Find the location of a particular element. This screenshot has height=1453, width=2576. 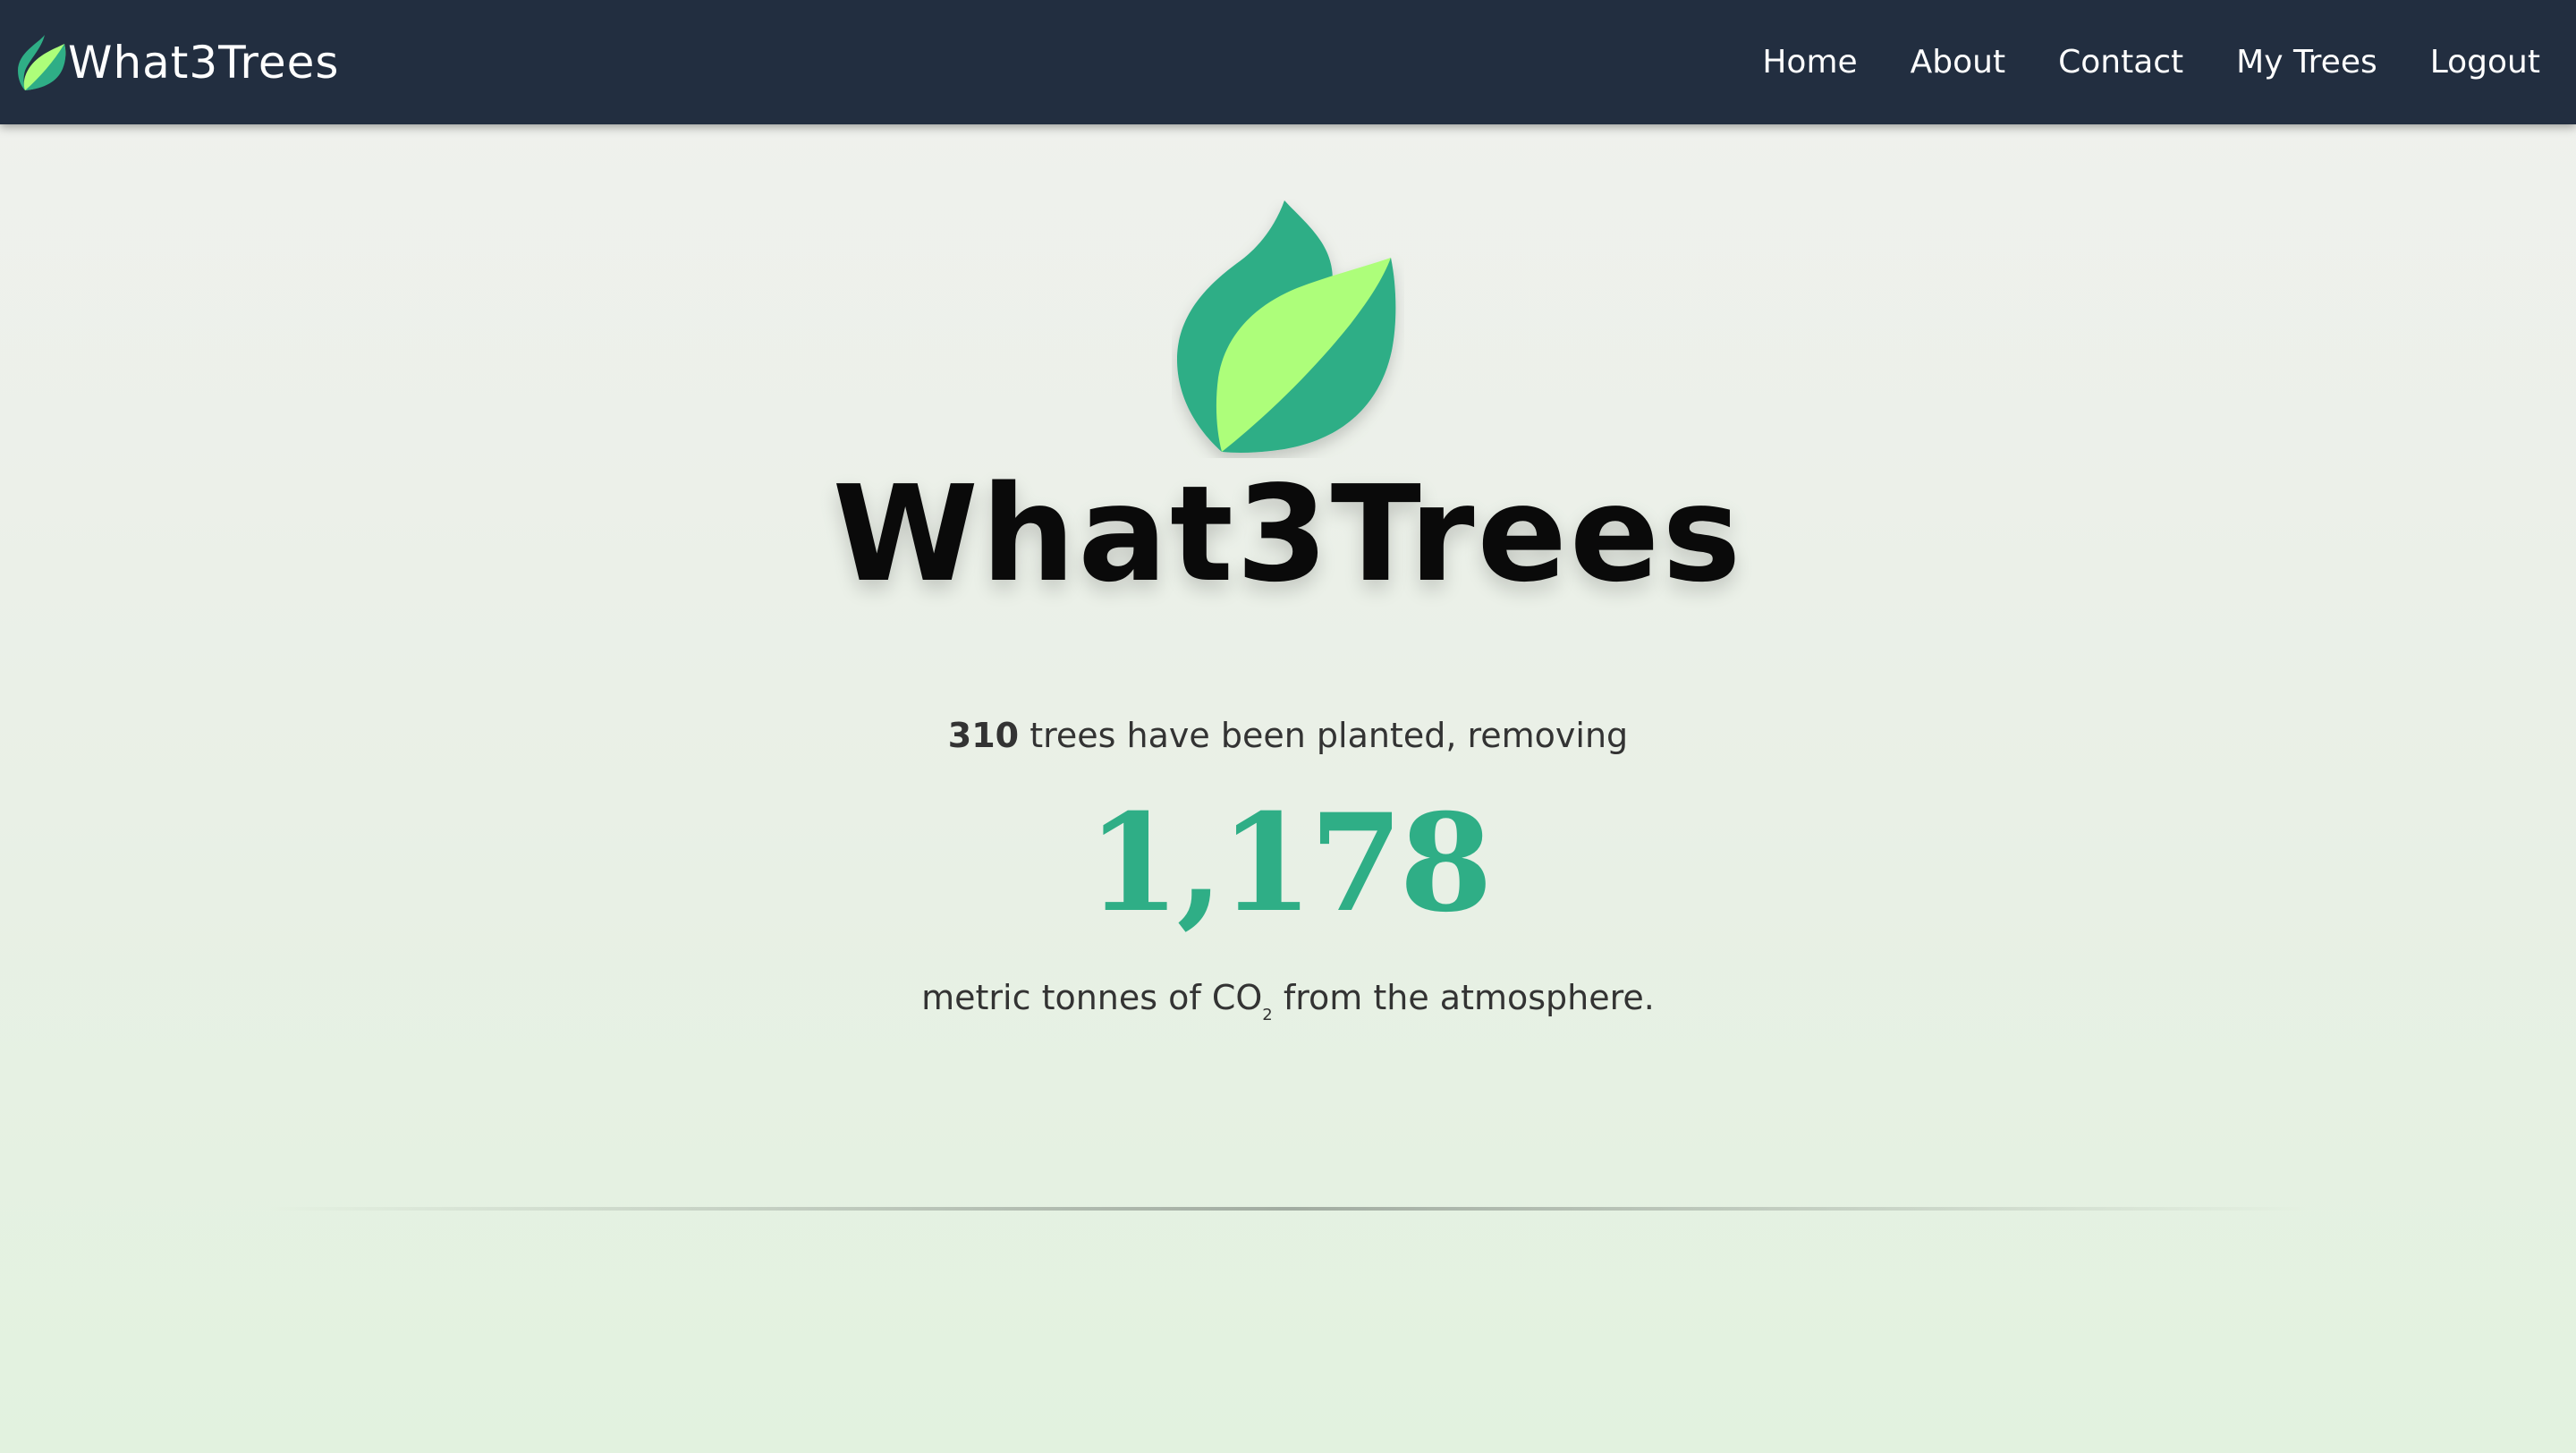

hero-title: What3Trees is located at coordinates (1288, 534).